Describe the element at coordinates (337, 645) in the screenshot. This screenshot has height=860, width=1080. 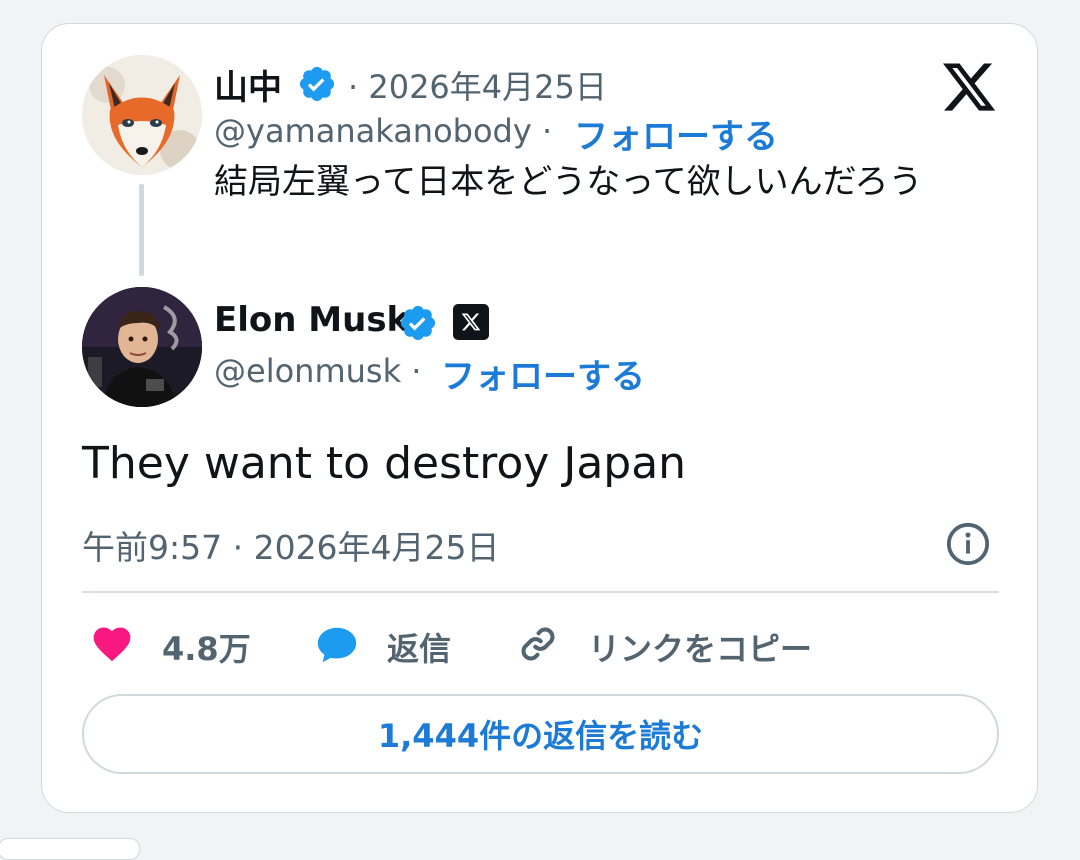
I see `speech-bubble-icon` at that location.